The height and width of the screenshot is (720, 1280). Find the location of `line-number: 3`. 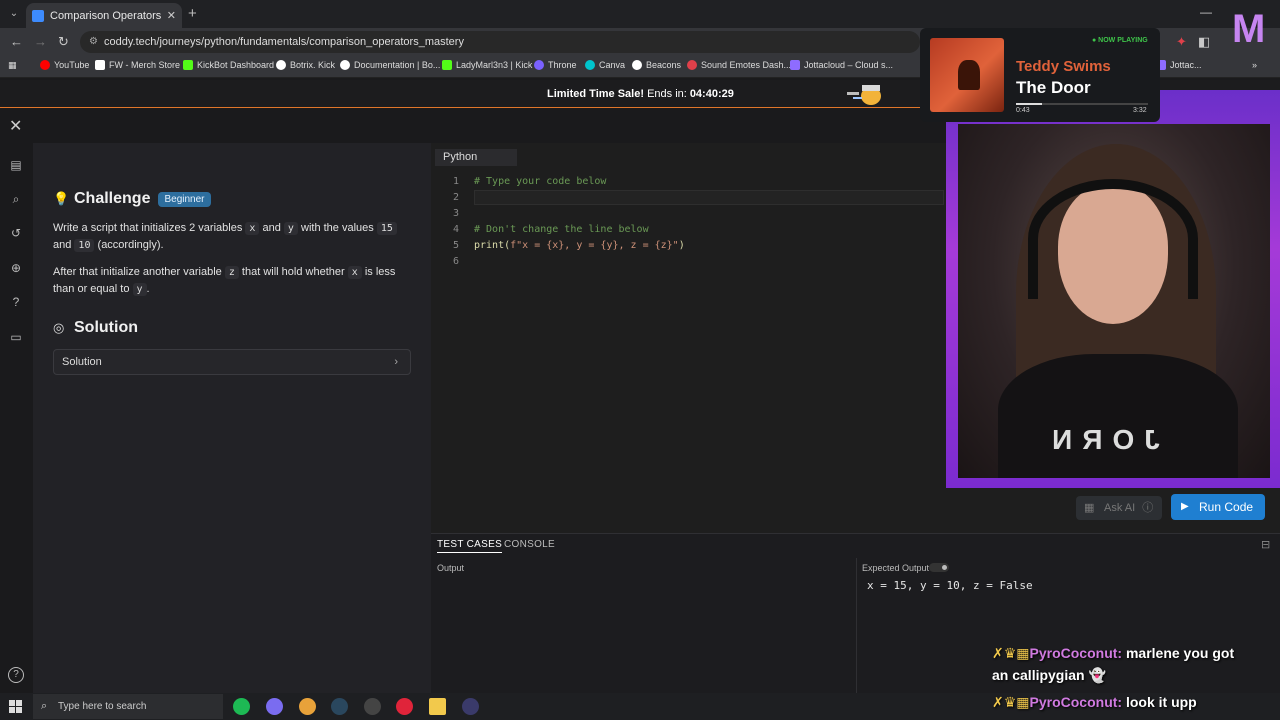

line-number: 3 is located at coordinates (455, 213).